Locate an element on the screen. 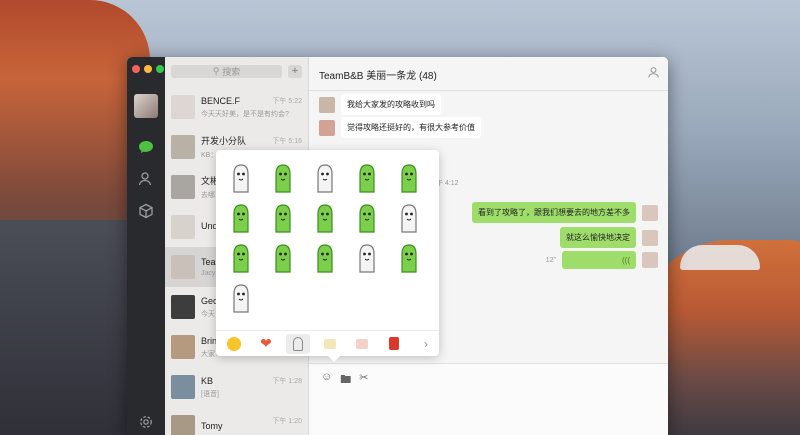 This screenshot has height=435, width=800. scissors-icon: ✂ is located at coordinates (363, 380).